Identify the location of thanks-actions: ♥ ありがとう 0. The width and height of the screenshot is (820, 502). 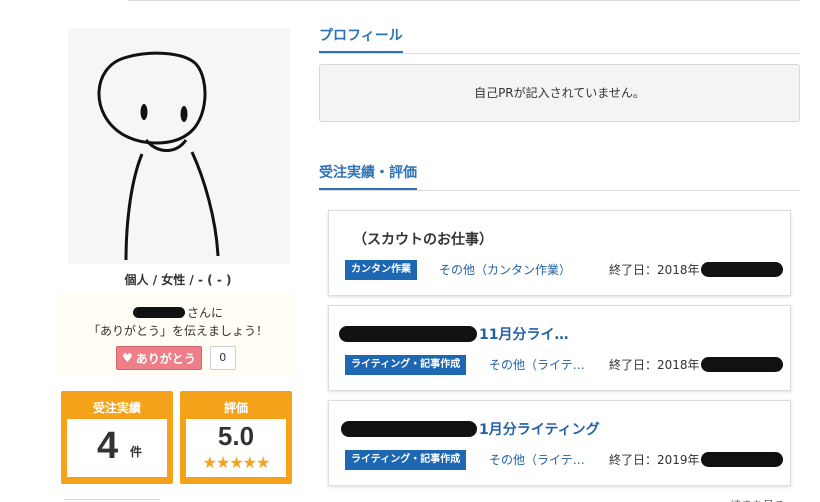
(176, 358).